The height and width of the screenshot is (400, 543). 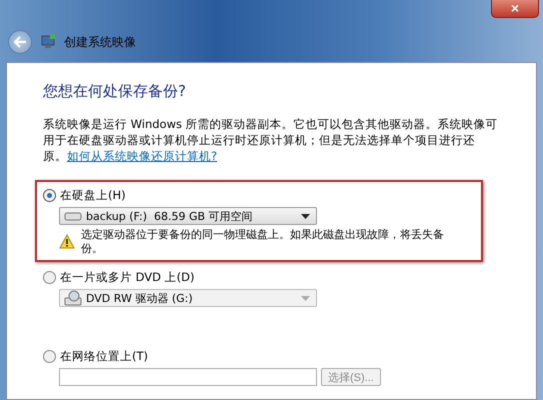 I want to click on option-label: 在网络位置上(T), so click(x=104, y=356).